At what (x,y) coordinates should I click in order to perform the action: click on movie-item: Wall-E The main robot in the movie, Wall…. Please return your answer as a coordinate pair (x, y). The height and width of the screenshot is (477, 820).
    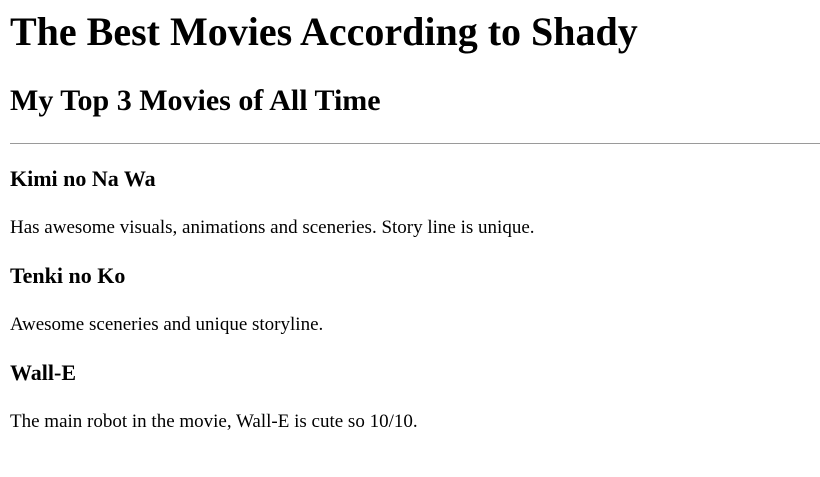
    Looking at the image, I should click on (410, 396).